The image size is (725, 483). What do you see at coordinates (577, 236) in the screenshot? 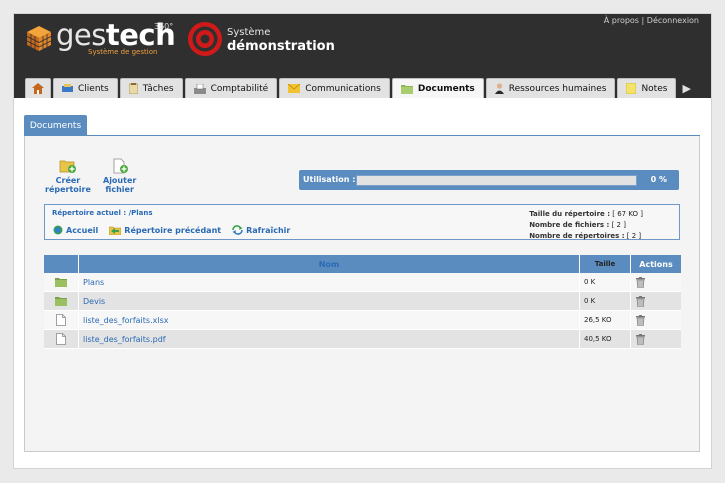
I see `dir-count-label: Nombre de répertoires :` at bounding box center [577, 236].